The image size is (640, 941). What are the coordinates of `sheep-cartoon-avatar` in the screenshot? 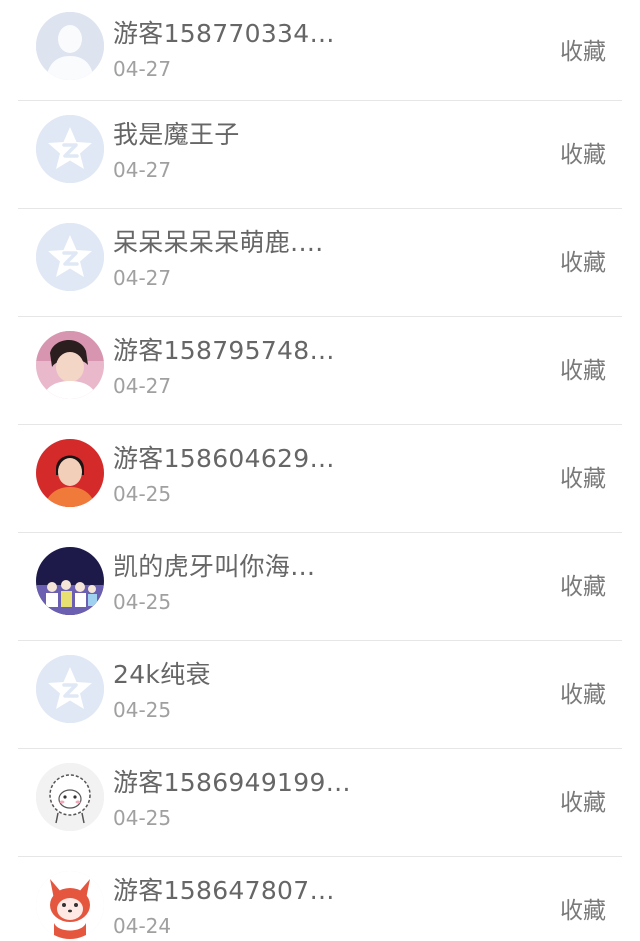 It's located at (70, 797).